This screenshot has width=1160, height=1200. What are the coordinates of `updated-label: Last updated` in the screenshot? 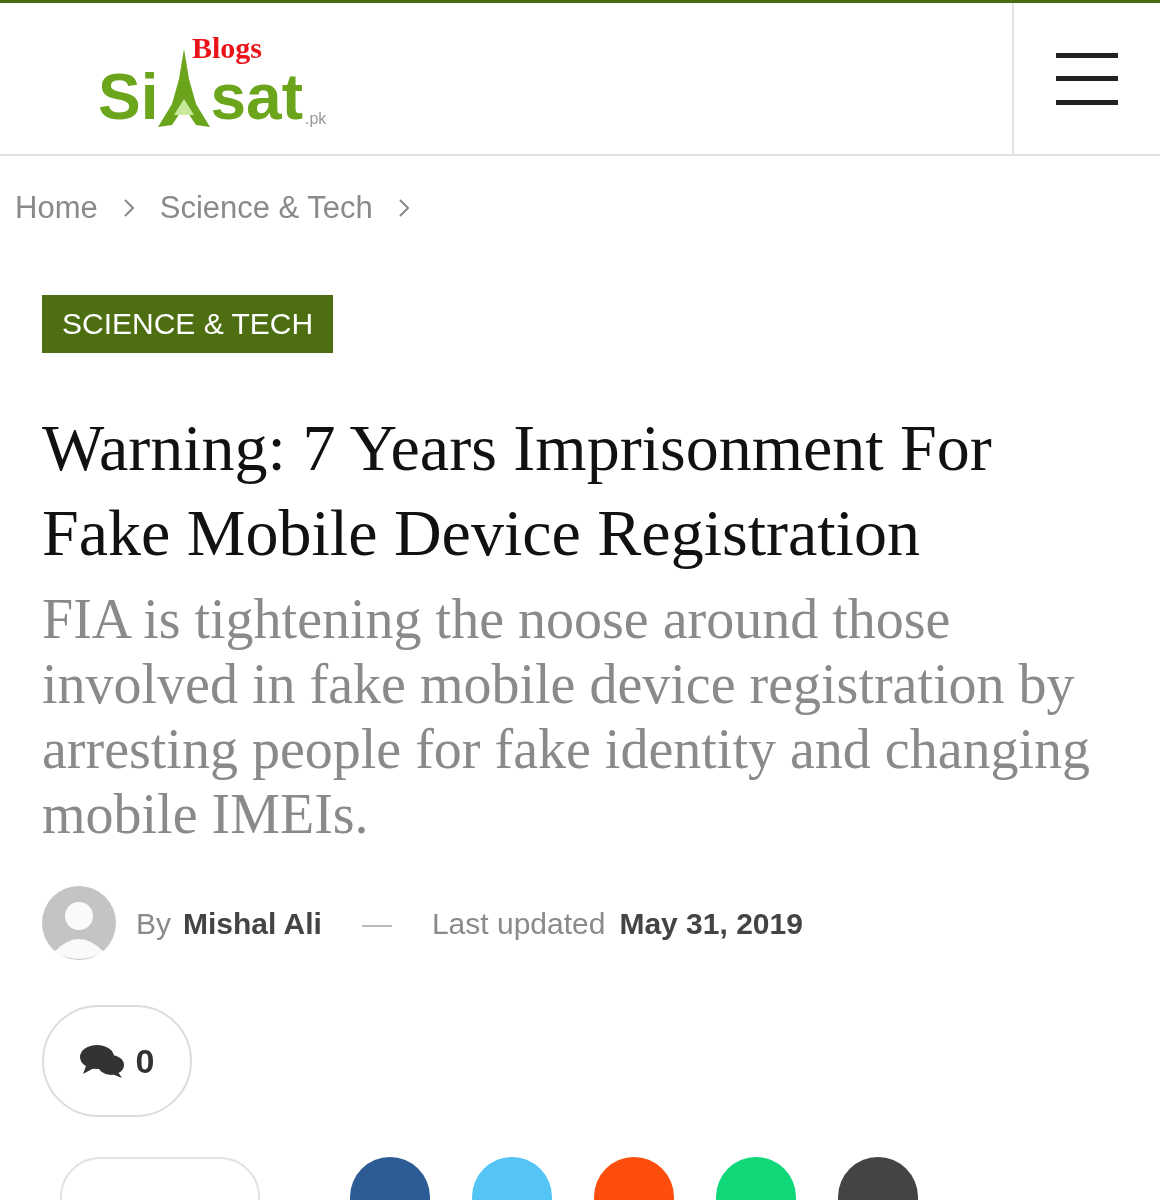 It's located at (518, 923).